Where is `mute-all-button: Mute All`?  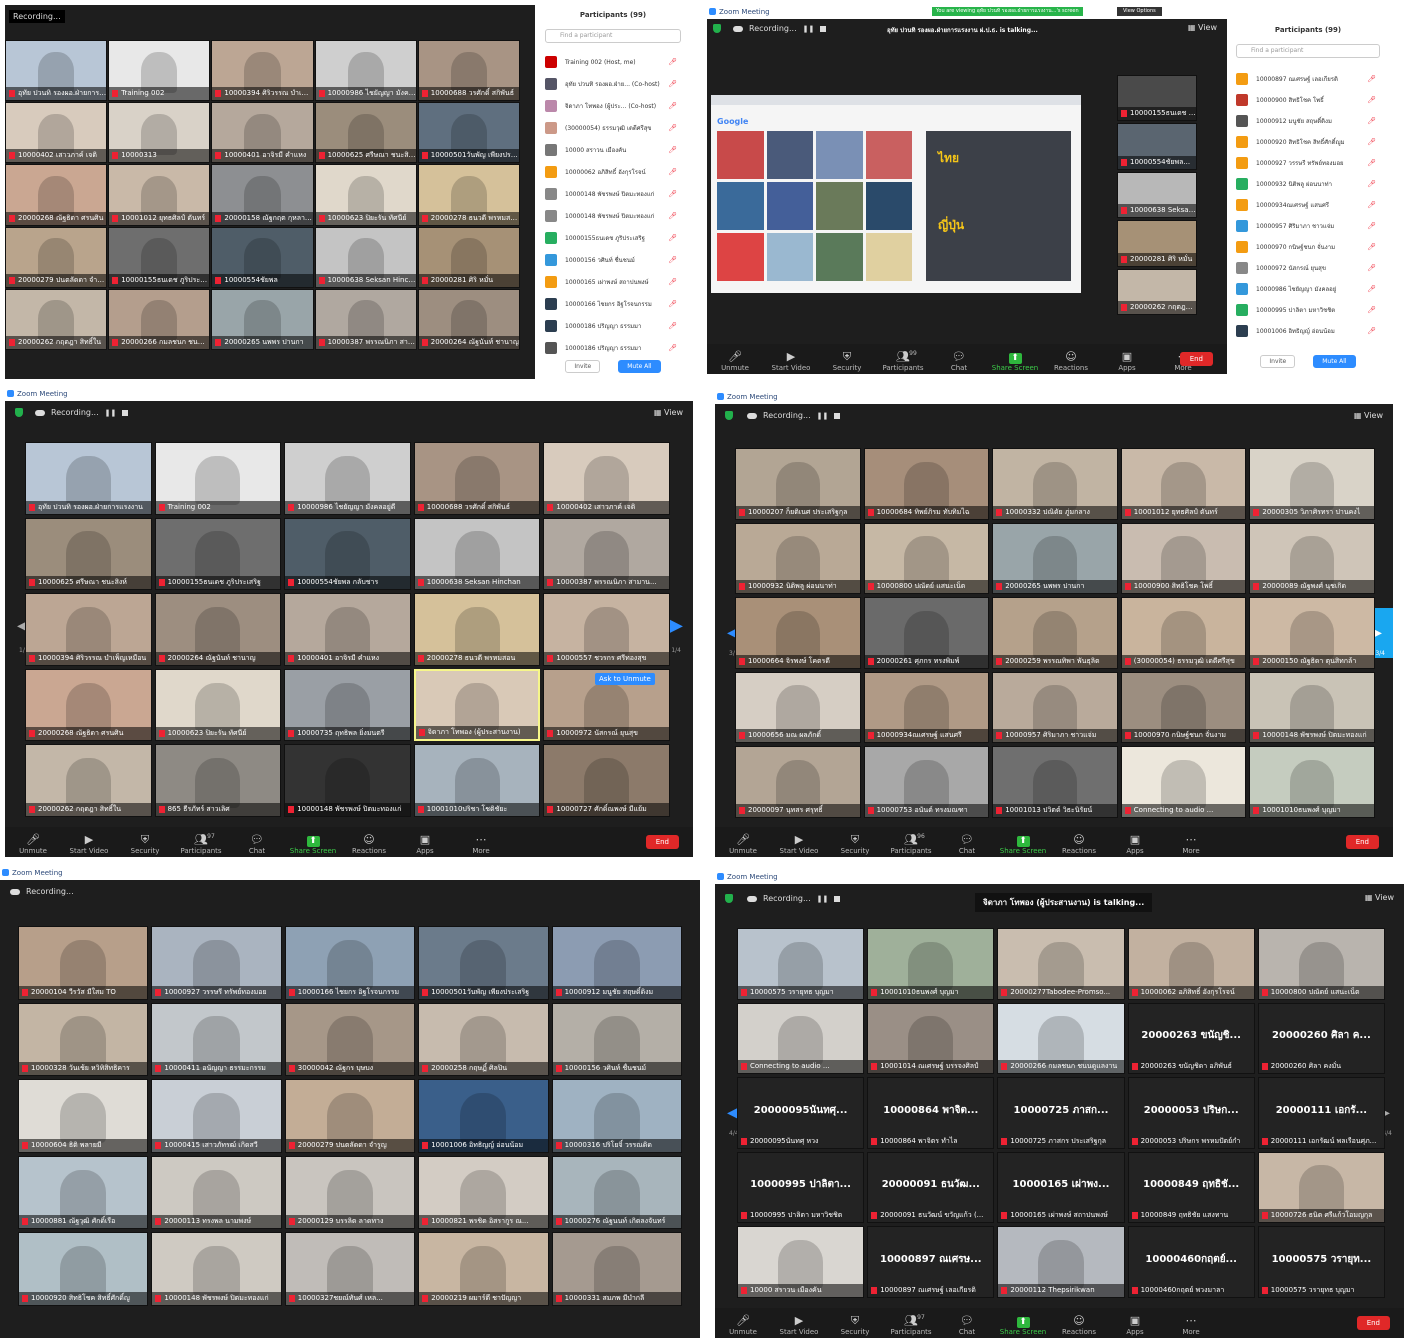
mute-all-button: Mute All is located at coordinates (639, 366).